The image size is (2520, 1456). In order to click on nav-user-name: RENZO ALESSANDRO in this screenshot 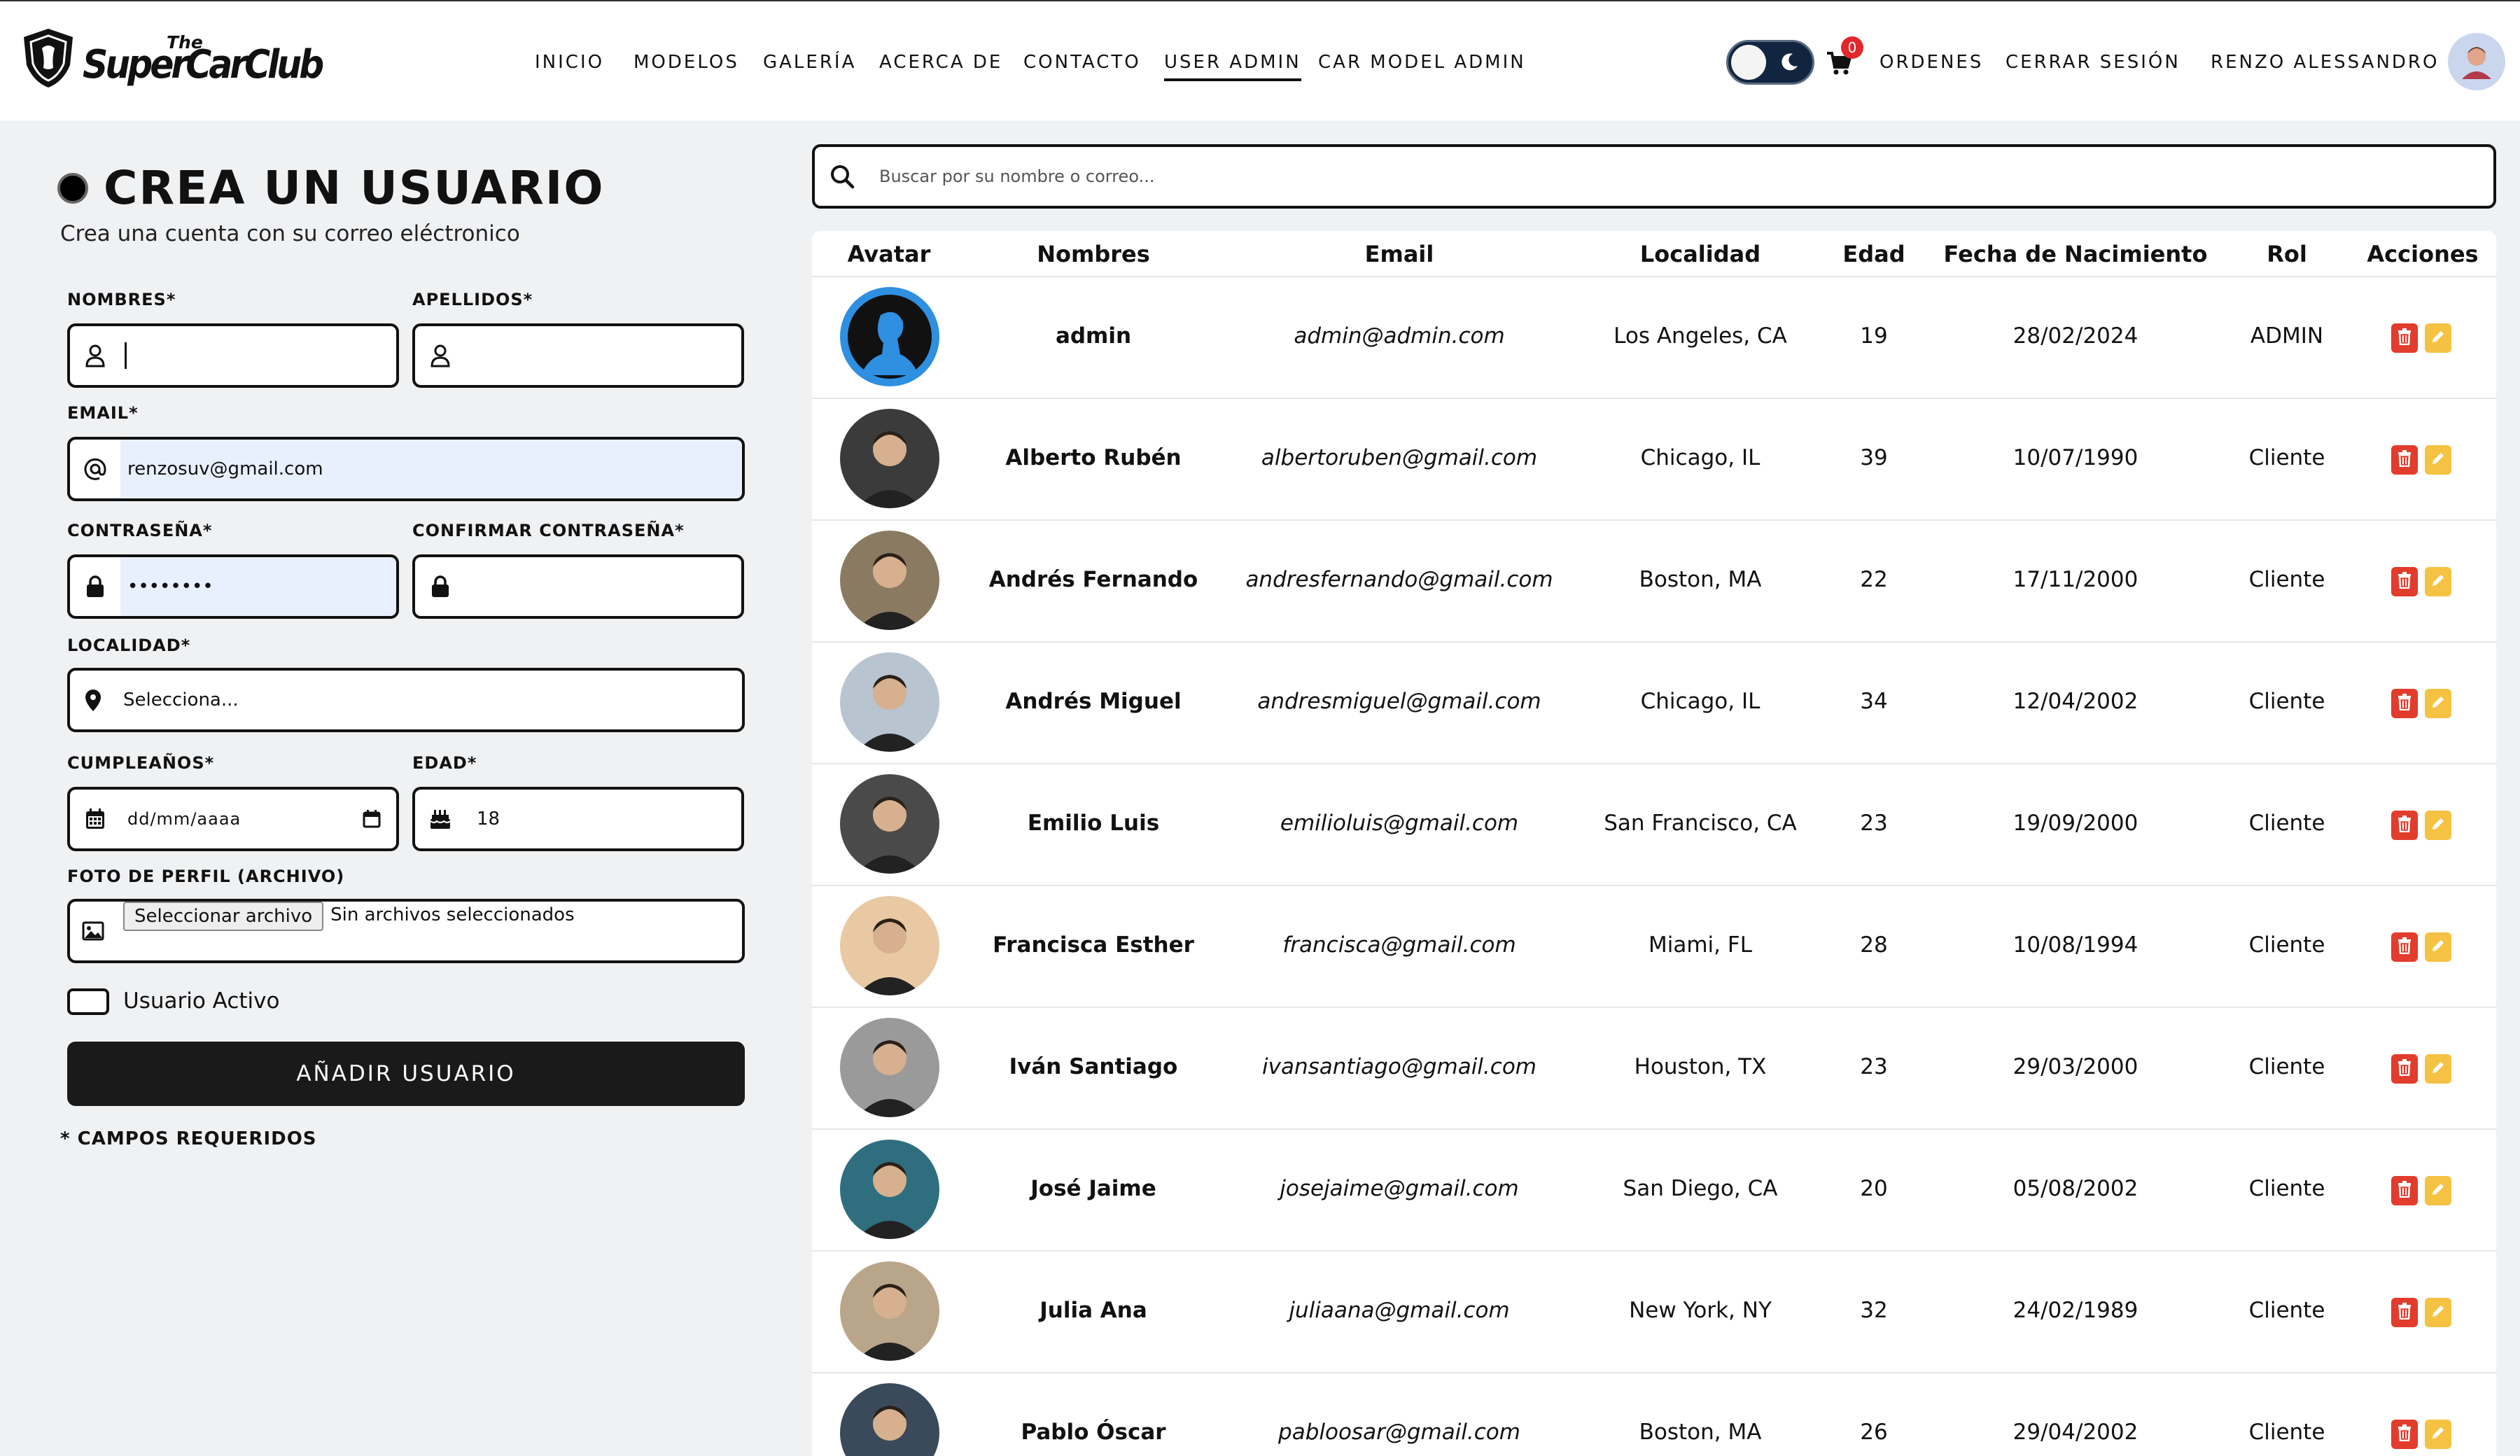, I will do `click(2325, 62)`.